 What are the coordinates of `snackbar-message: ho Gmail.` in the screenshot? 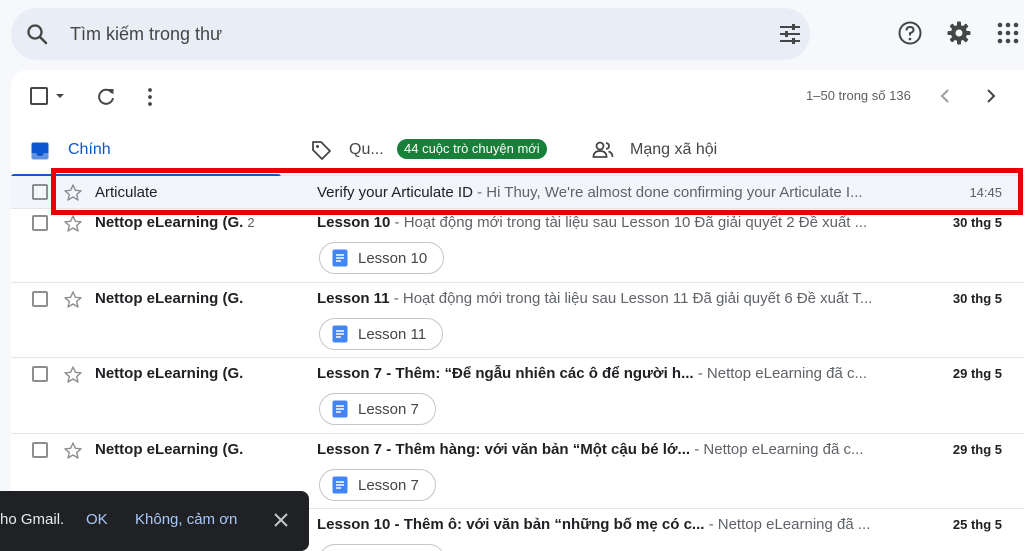 It's located at (32, 519).